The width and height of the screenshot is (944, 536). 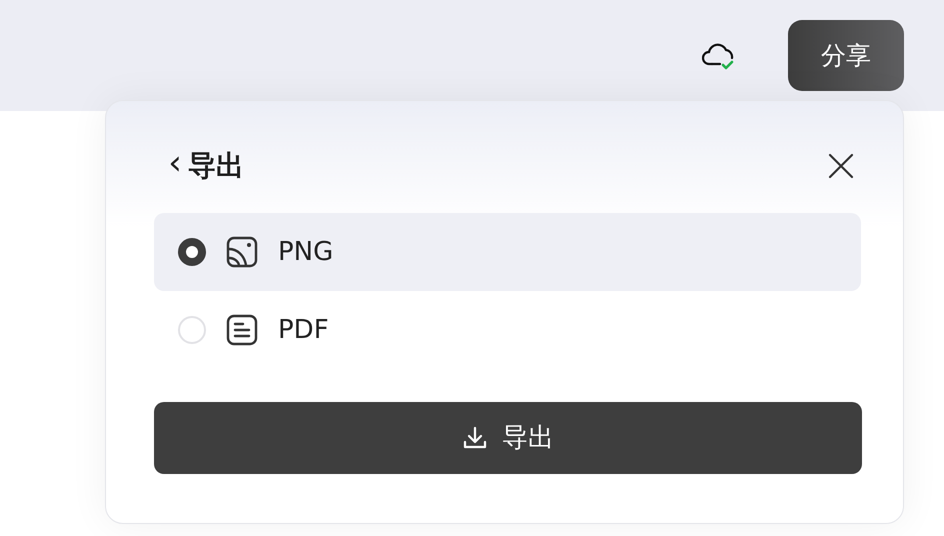 I want to click on format-label: PDF, so click(x=303, y=330).